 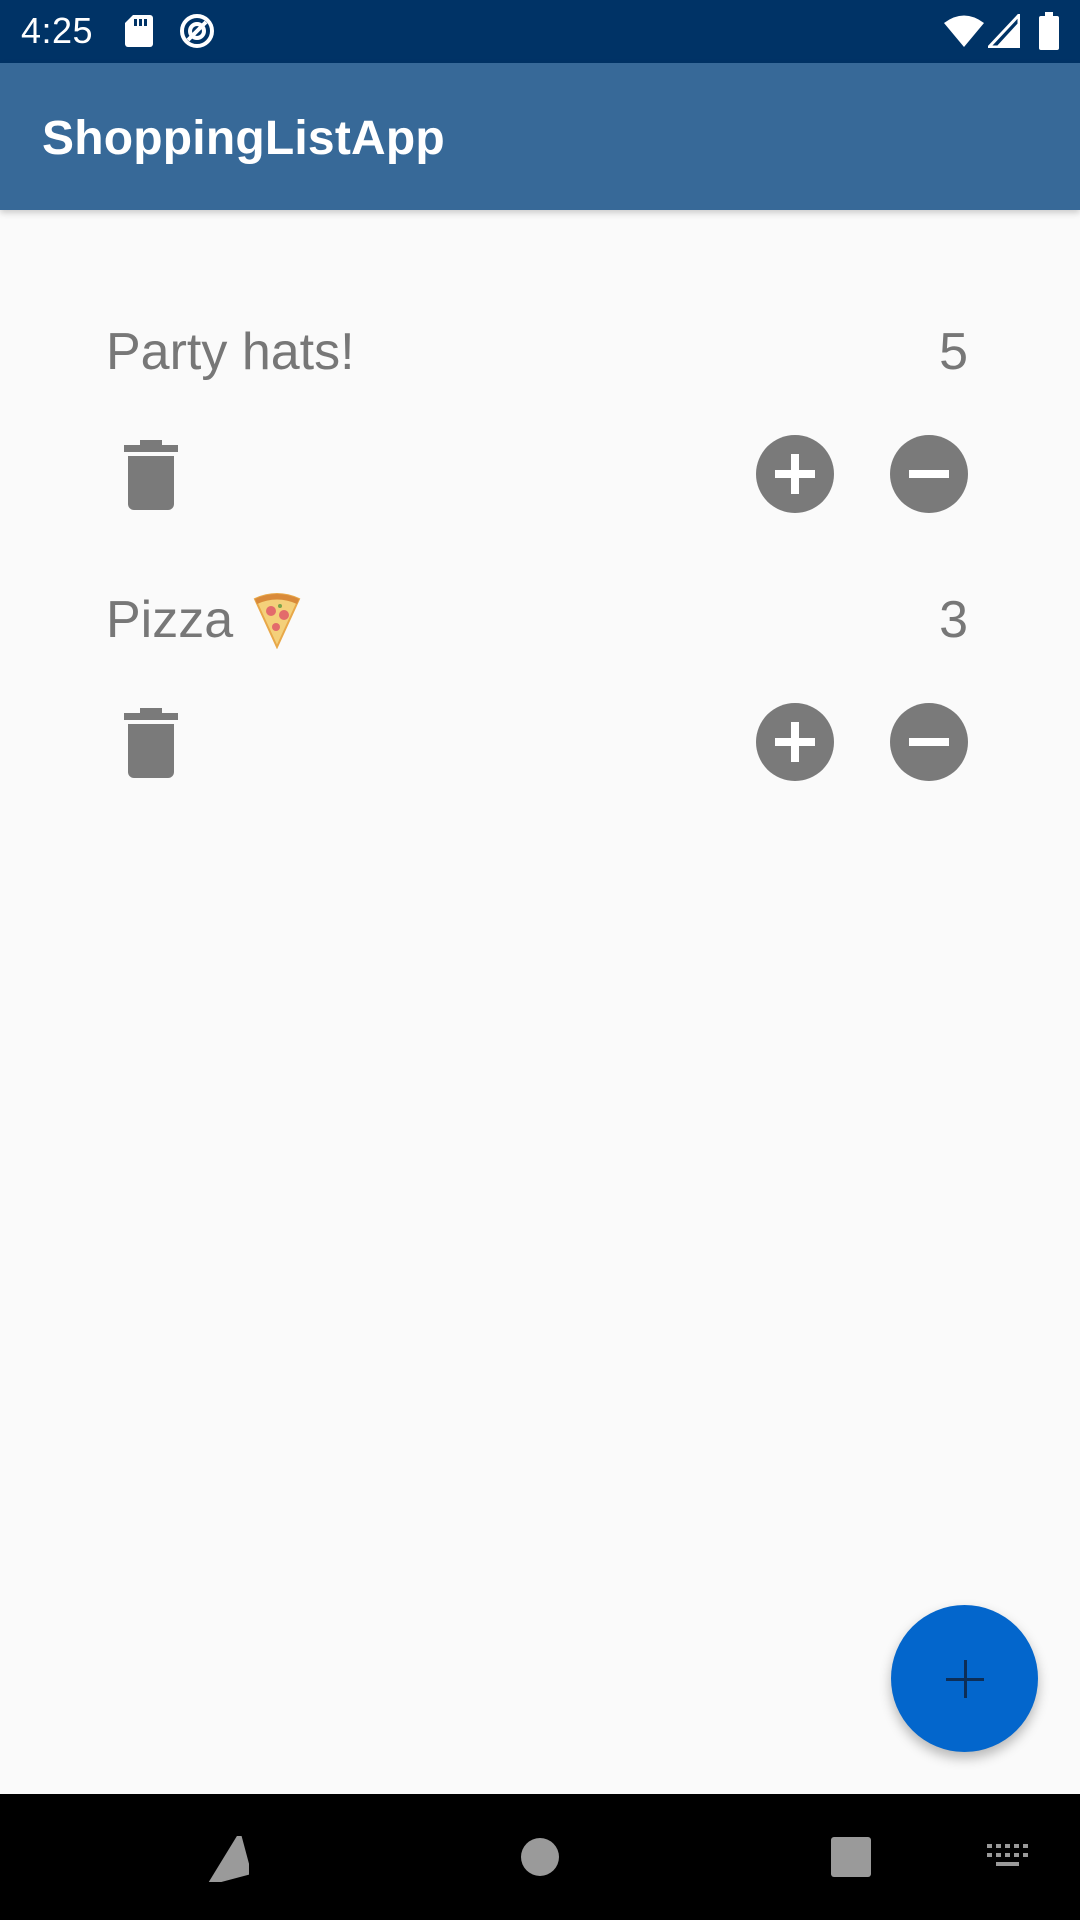 I want to click on sd-card-icon, so click(x=139, y=31).